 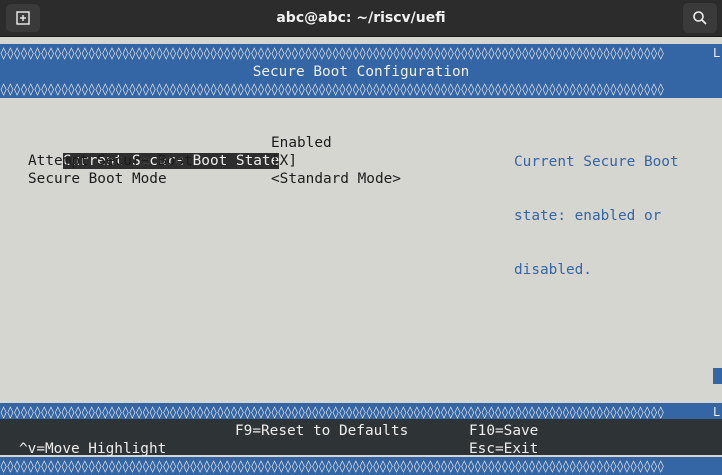 What do you see at coordinates (93, 449) in the screenshot?
I see `key-hint-move: ^v=Move Highlight` at bounding box center [93, 449].